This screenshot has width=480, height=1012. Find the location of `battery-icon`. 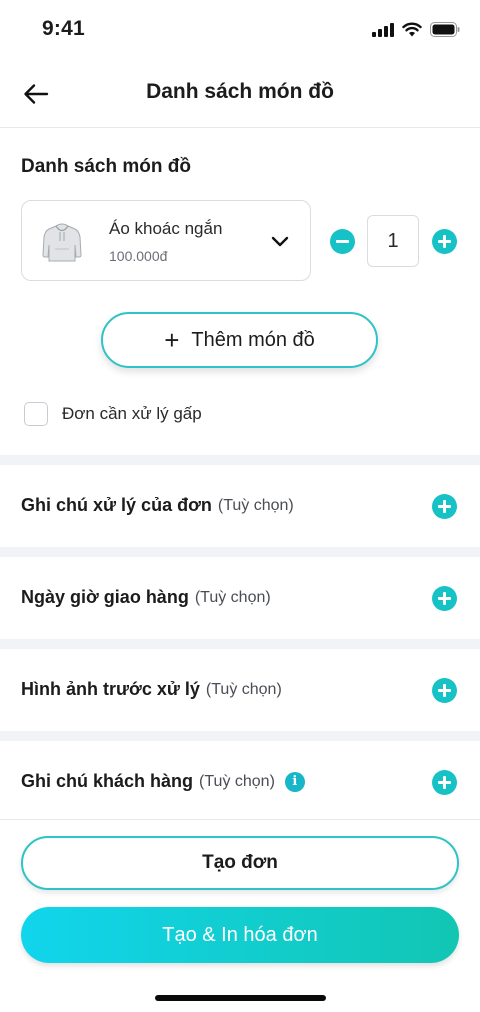

battery-icon is located at coordinates (445, 29).